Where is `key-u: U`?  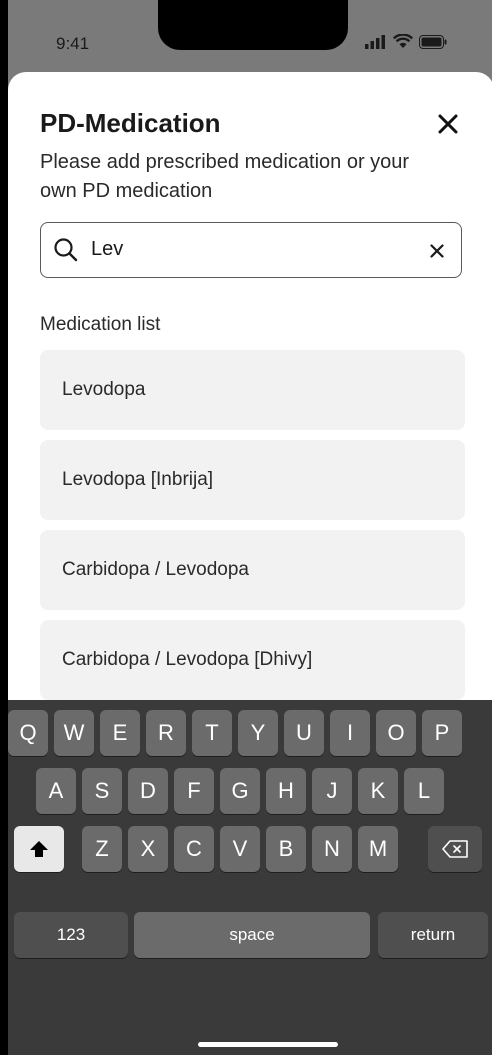
key-u: U is located at coordinates (304, 733).